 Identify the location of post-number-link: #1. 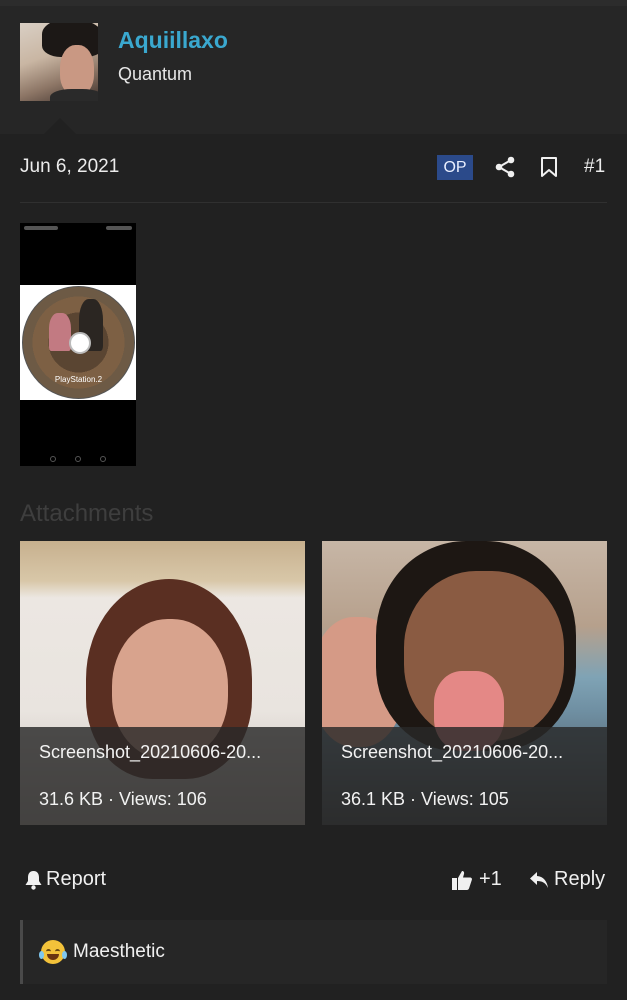
(594, 167).